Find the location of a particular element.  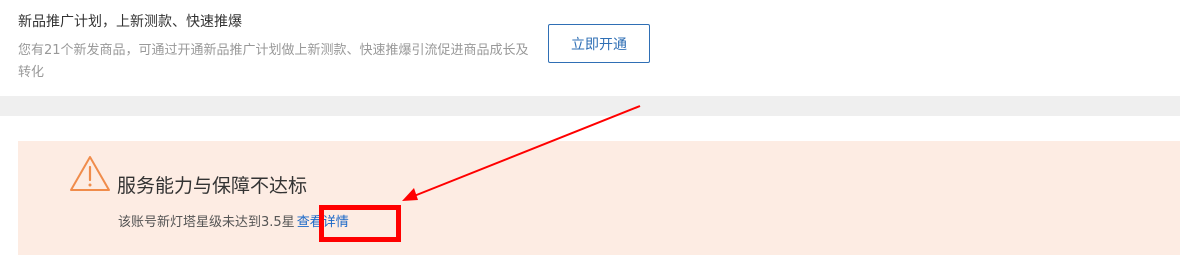

annotation-highlight-box is located at coordinates (360, 223).